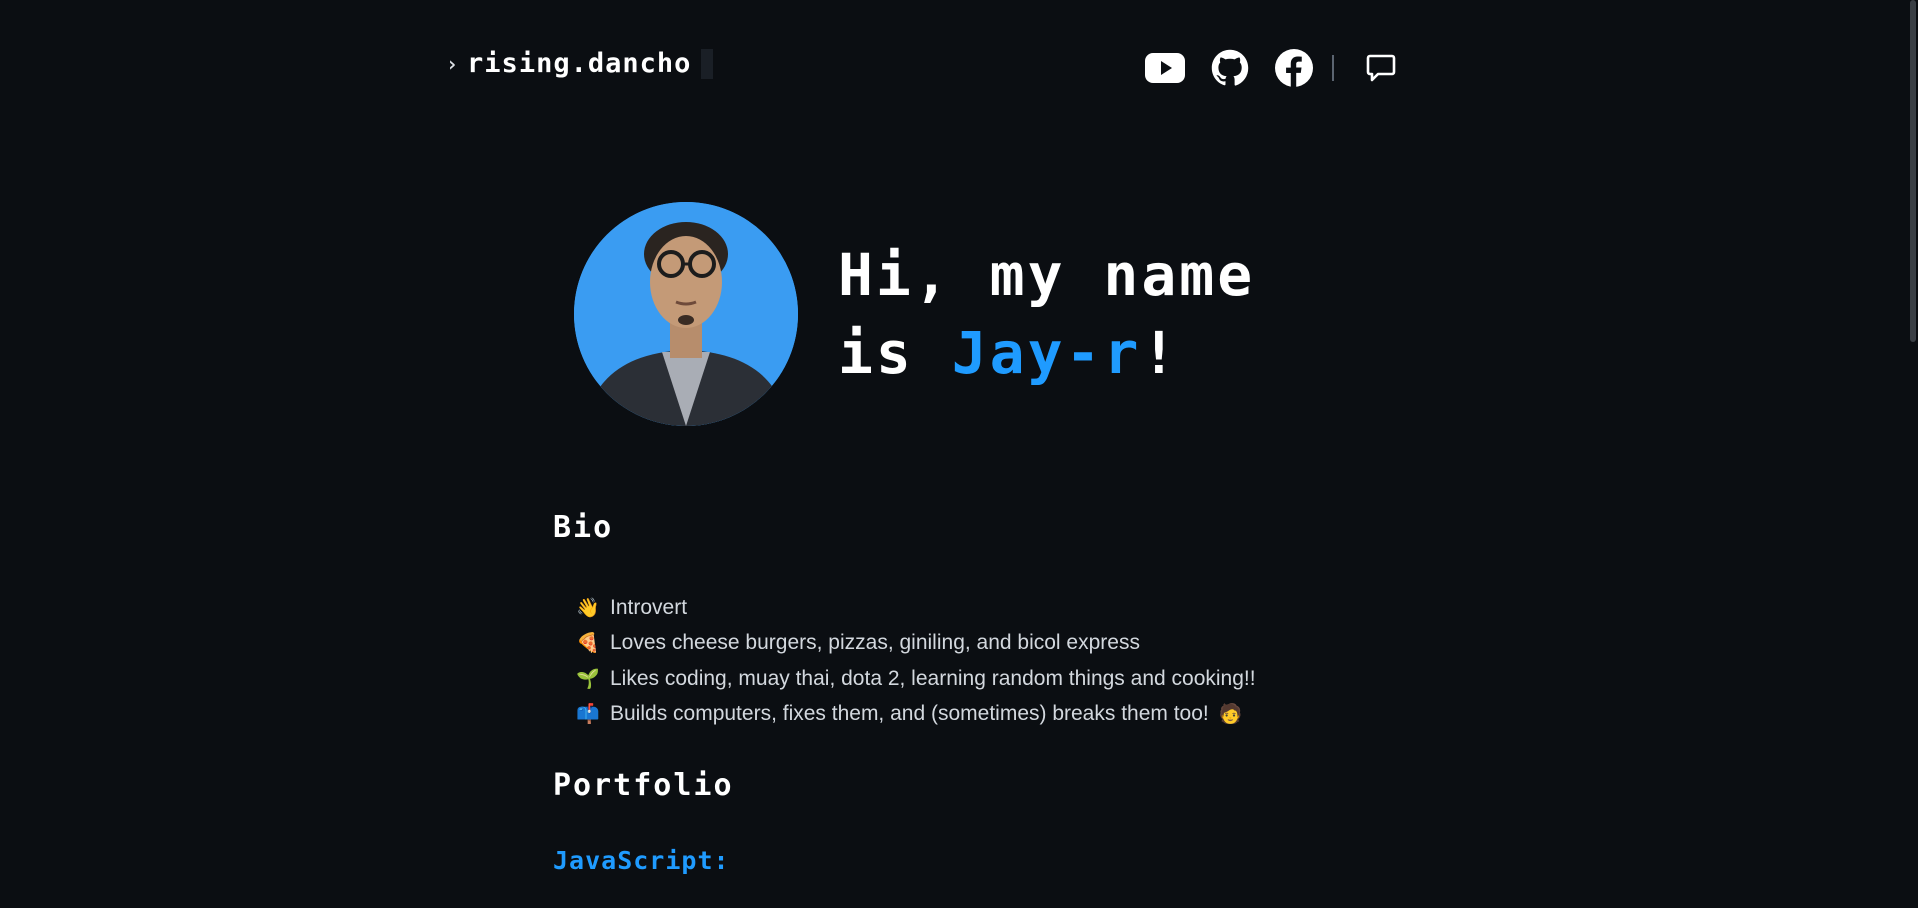 The width and height of the screenshot is (1918, 908). Describe the element at coordinates (641, 860) in the screenshot. I see `portfolio-javascript-heading: JavaScript:` at that location.